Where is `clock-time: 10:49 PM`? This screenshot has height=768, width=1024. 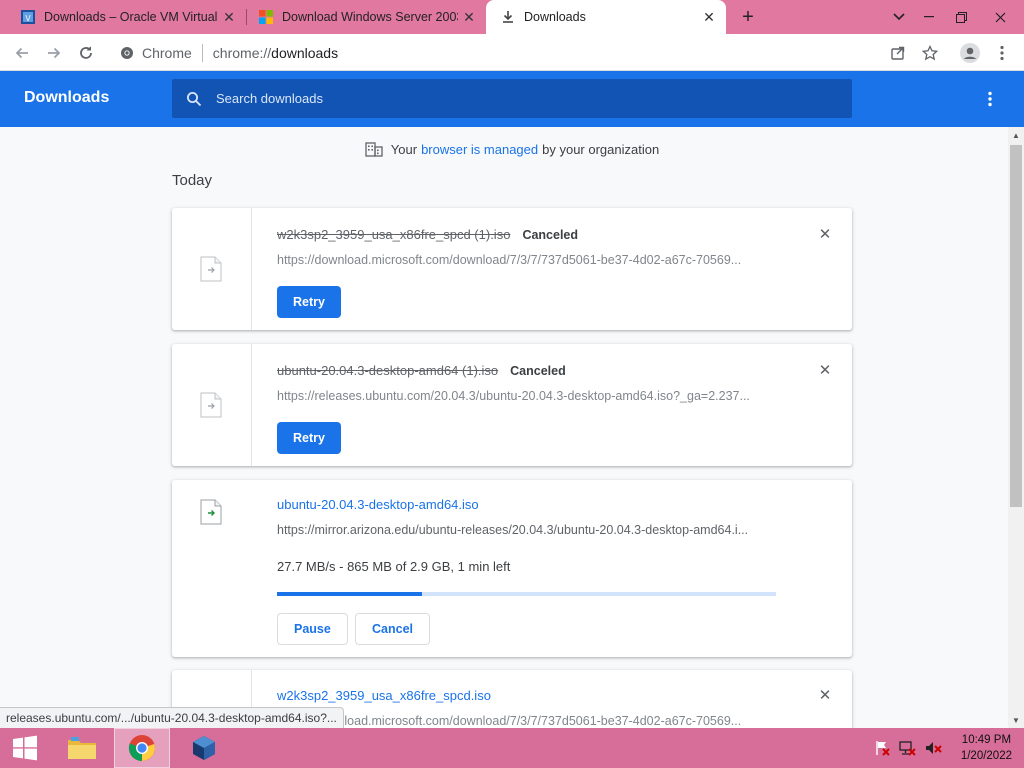
clock-time: 10:49 PM is located at coordinates (986, 740).